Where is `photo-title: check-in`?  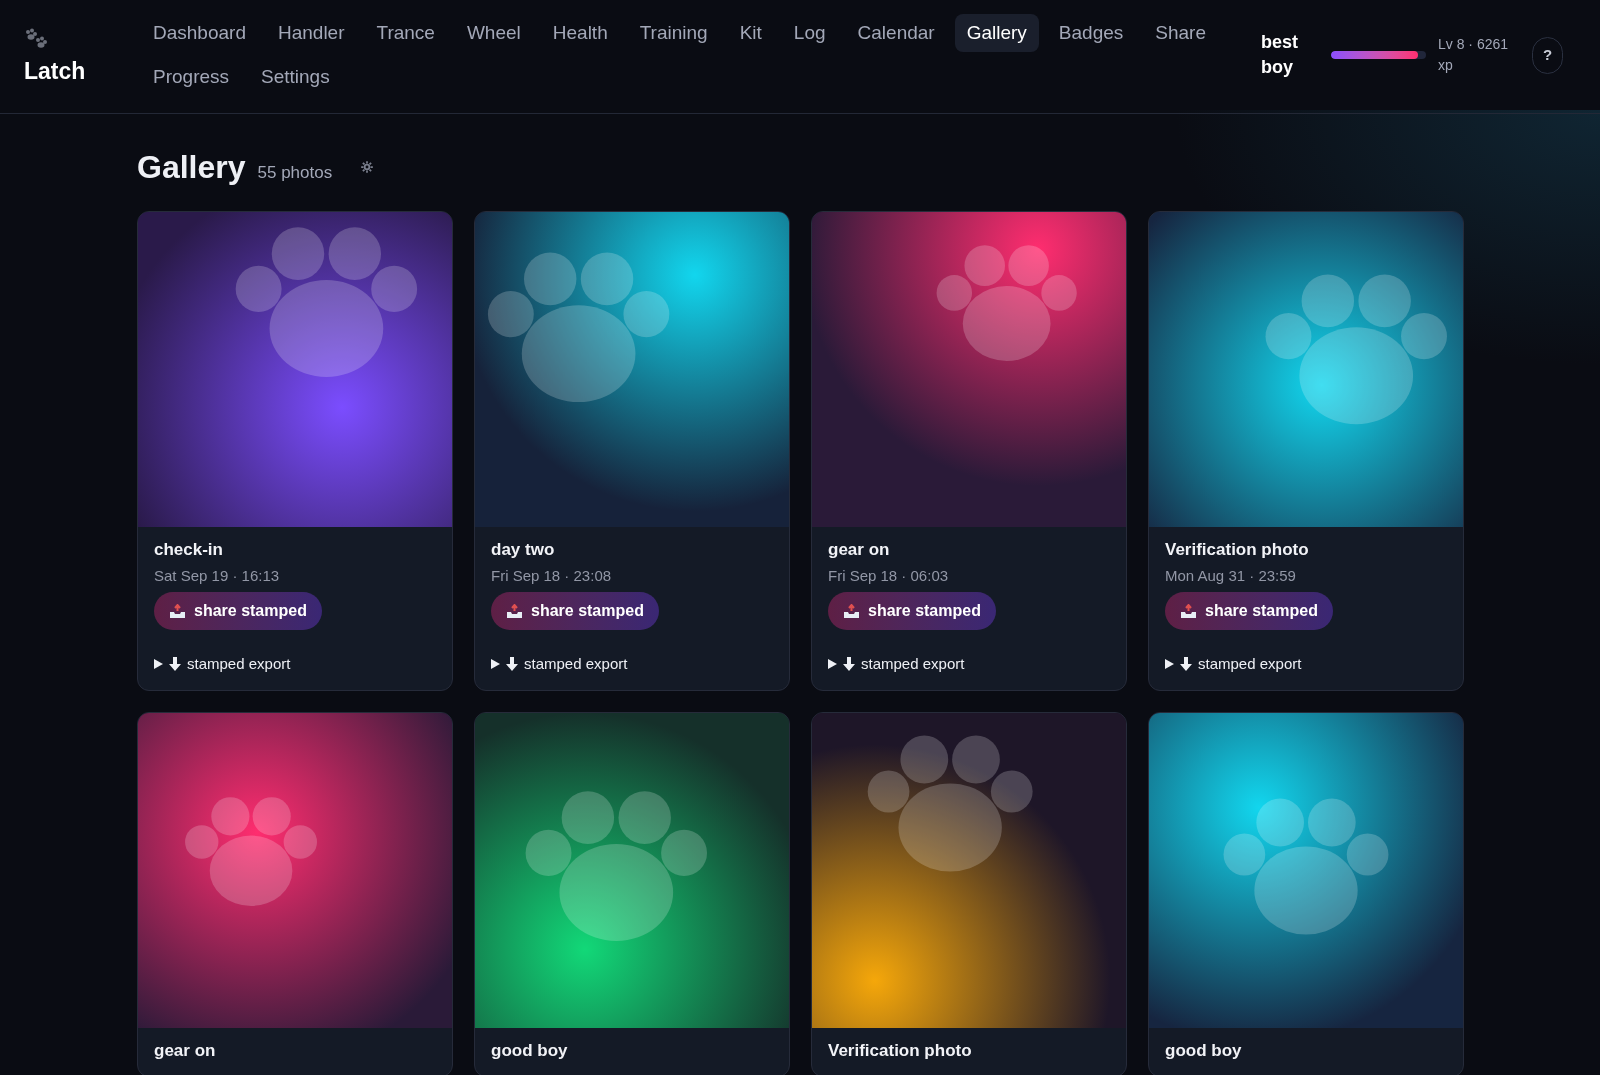
photo-title: check-in is located at coordinates (189, 550).